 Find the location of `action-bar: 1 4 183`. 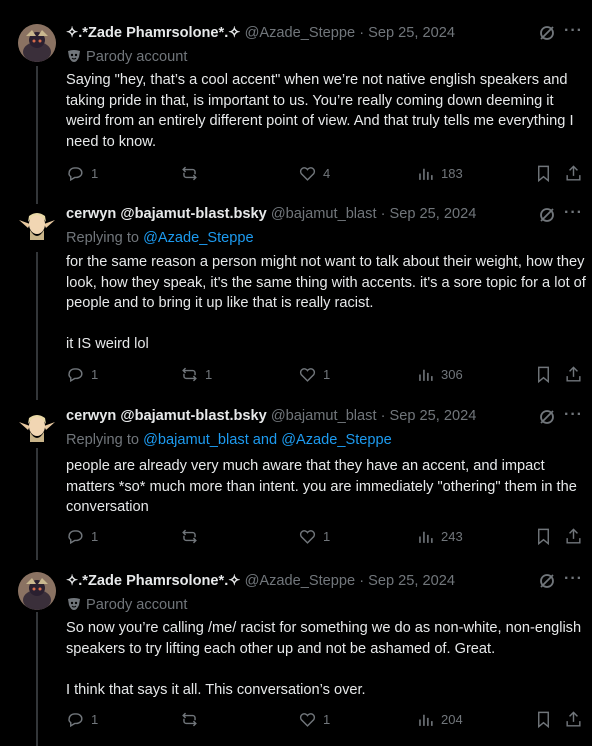

action-bar: 1 4 183 is located at coordinates (296, 174).